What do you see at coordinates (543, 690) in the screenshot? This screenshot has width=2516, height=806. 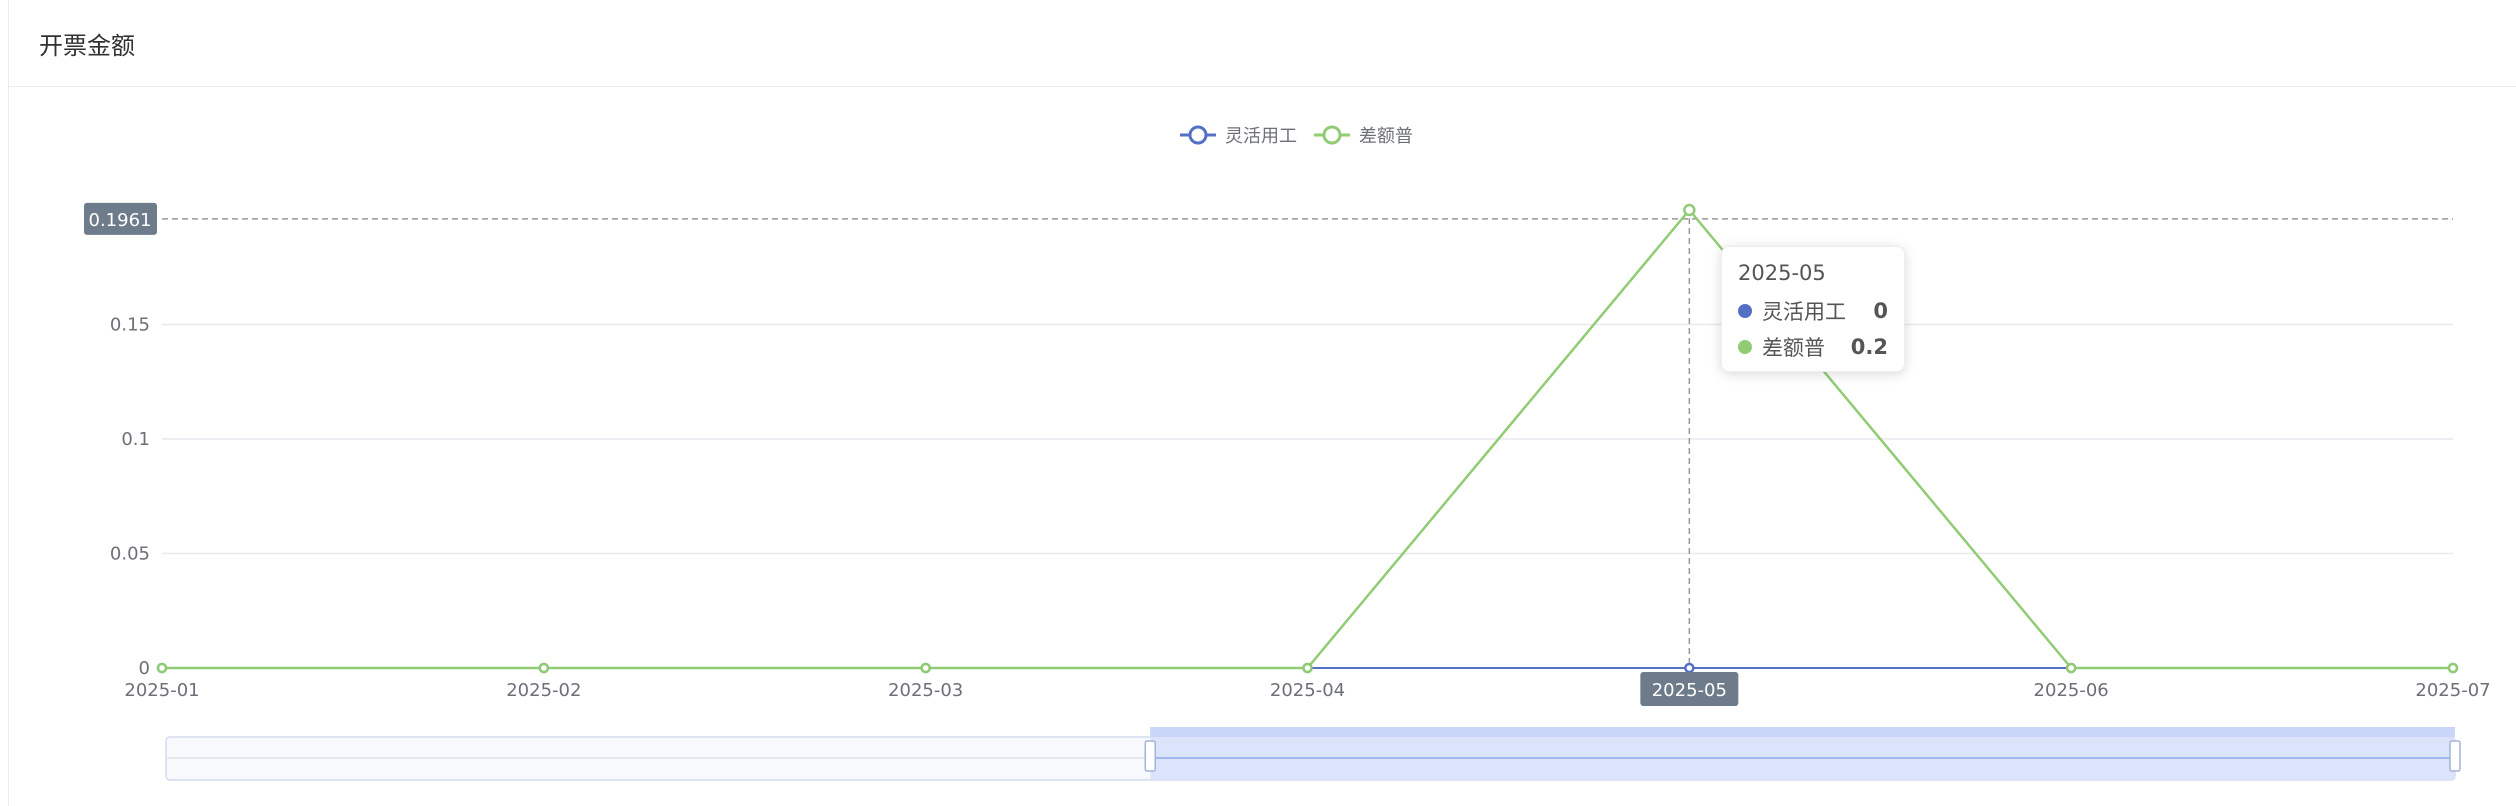 I see `x-tick-label: 2025-02` at bounding box center [543, 690].